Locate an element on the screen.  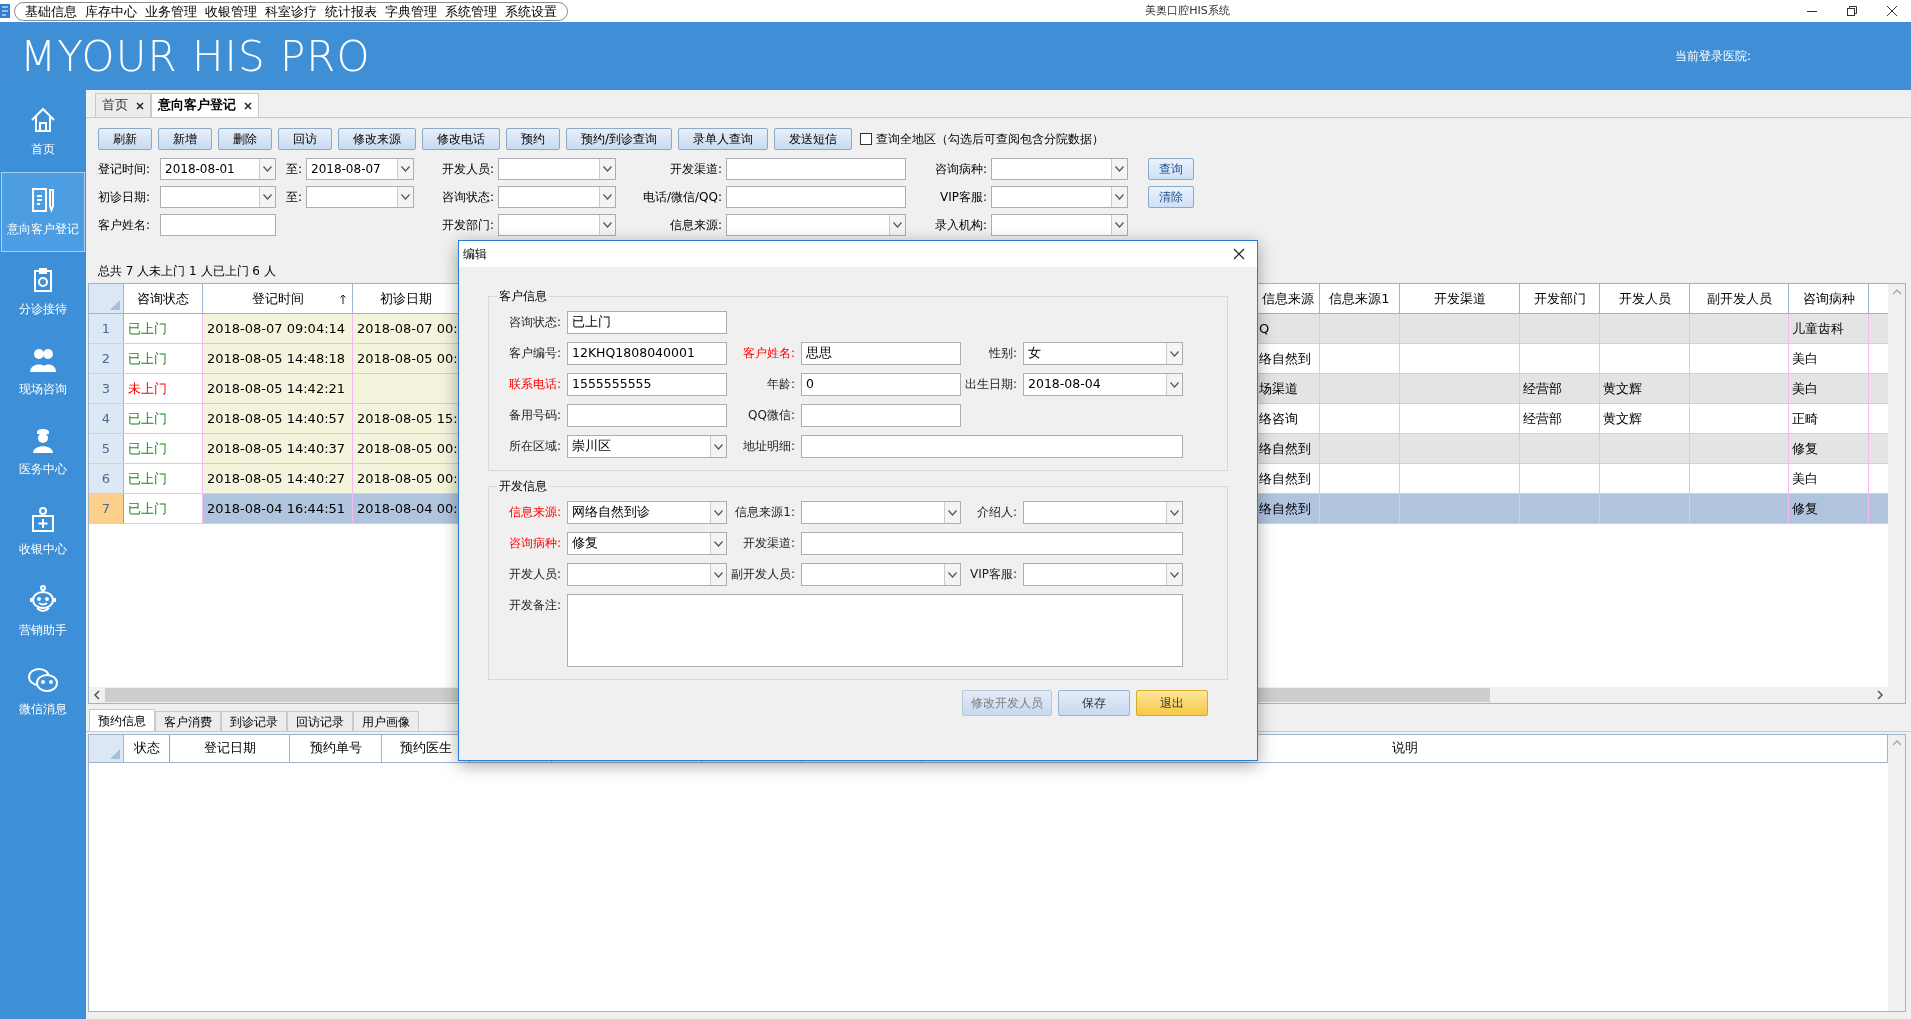
field-label: 信息来源: is located at coordinates (534, 512).